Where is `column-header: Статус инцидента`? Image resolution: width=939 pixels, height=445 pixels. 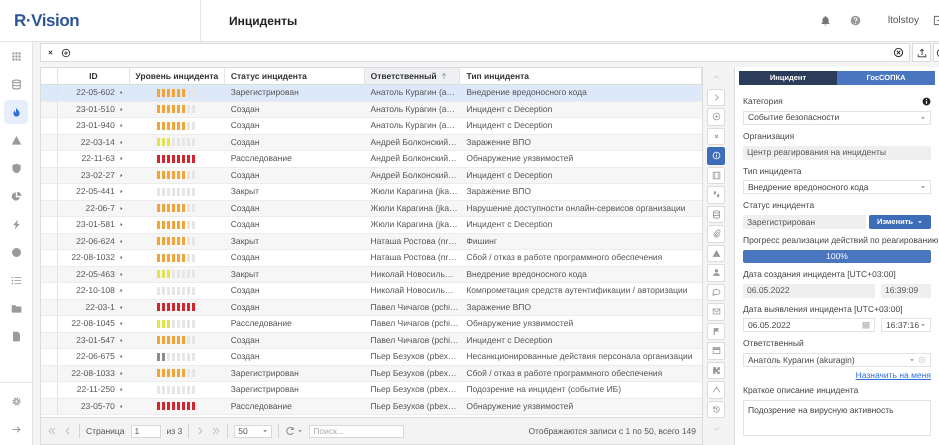 column-header: Статус инцидента is located at coordinates (268, 76).